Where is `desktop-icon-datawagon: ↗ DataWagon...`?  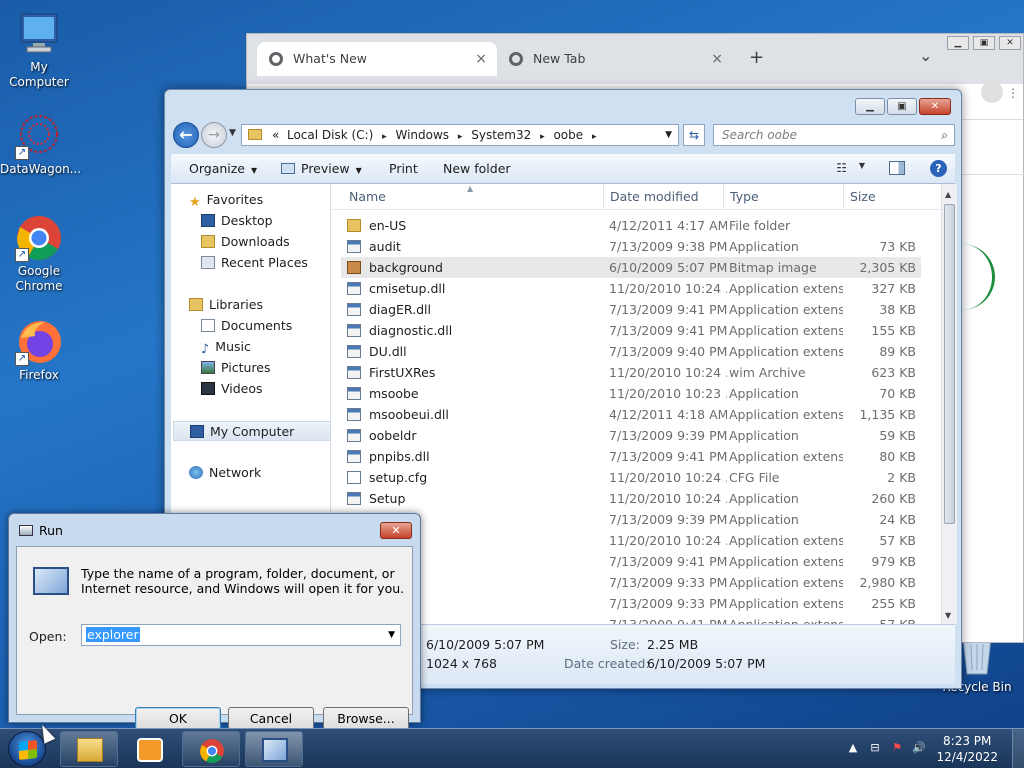
desktop-icon-datawagon: ↗ DataWagon... is located at coordinates (40, 144).